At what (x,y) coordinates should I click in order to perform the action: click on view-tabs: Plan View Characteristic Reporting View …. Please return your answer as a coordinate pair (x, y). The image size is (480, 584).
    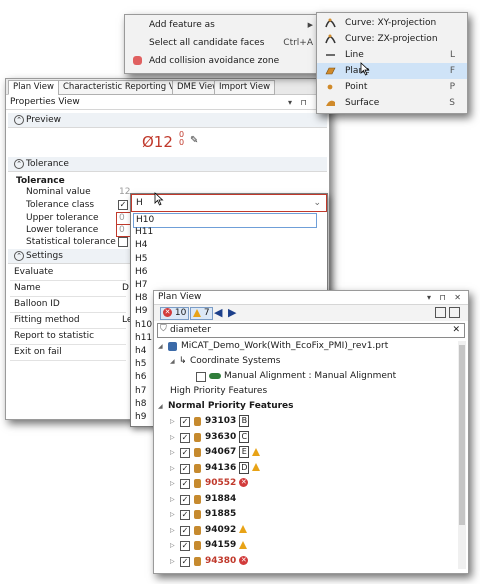
    Looking at the image, I should click on (167, 87).